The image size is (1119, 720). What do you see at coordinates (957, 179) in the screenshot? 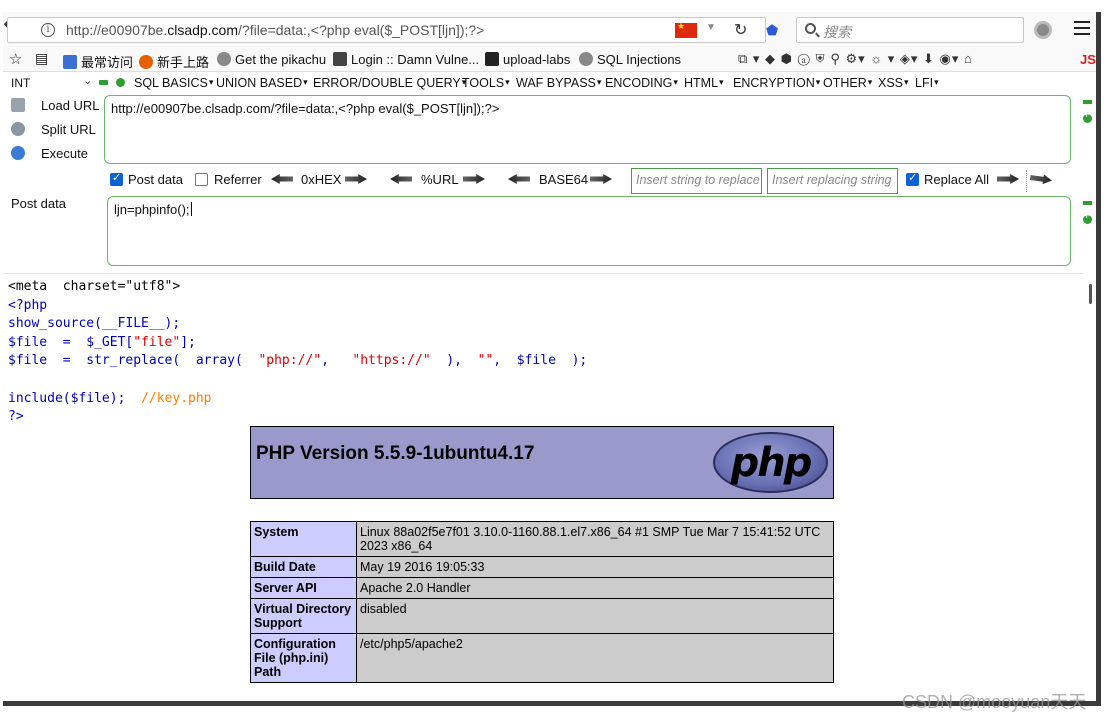
I see `replace-all-label: Replace All` at bounding box center [957, 179].